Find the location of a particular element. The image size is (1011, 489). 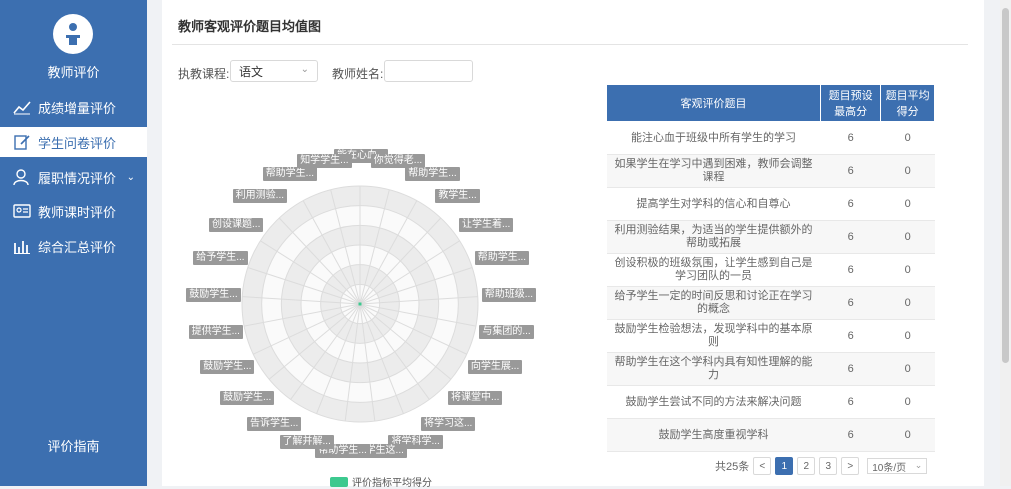

indicator-cell: 利用测验结果，为适当的学生提供额外的帮助或拓展 is located at coordinates (713, 237).